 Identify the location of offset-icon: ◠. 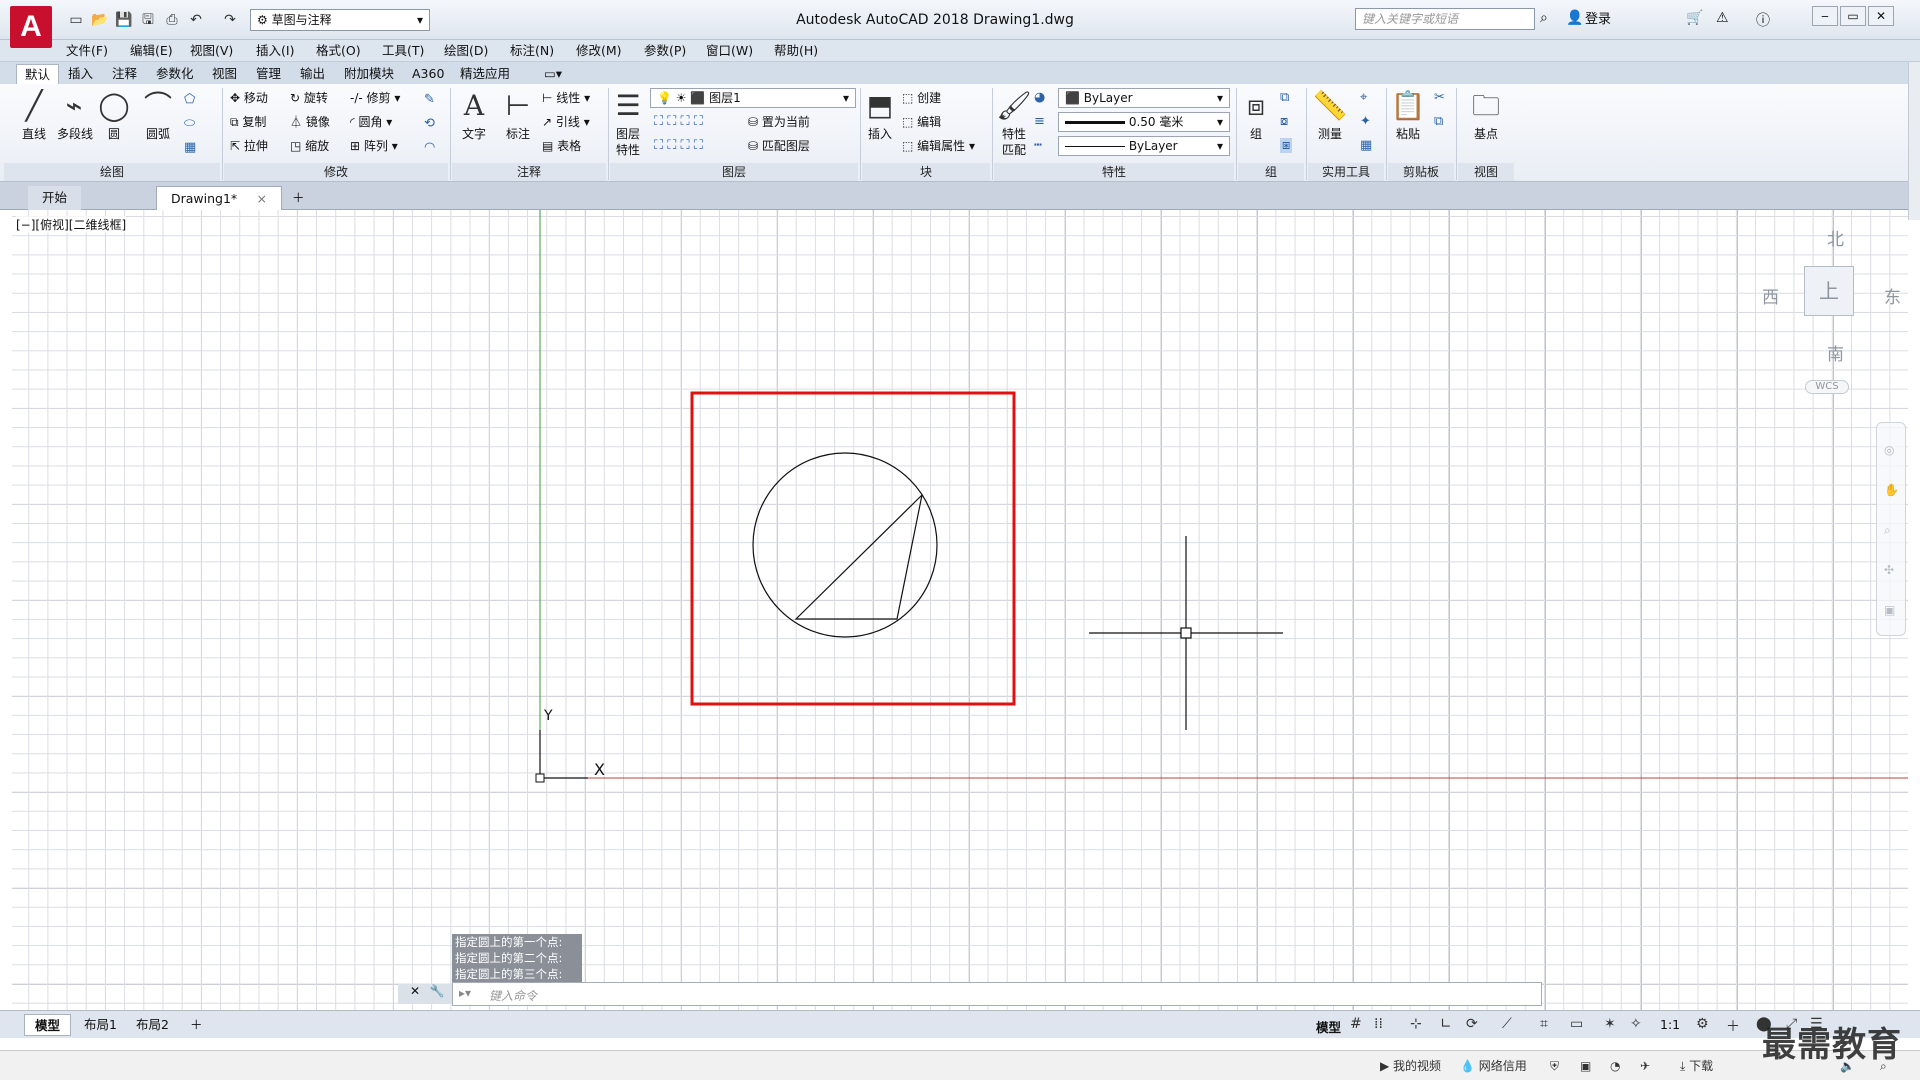
(429, 147).